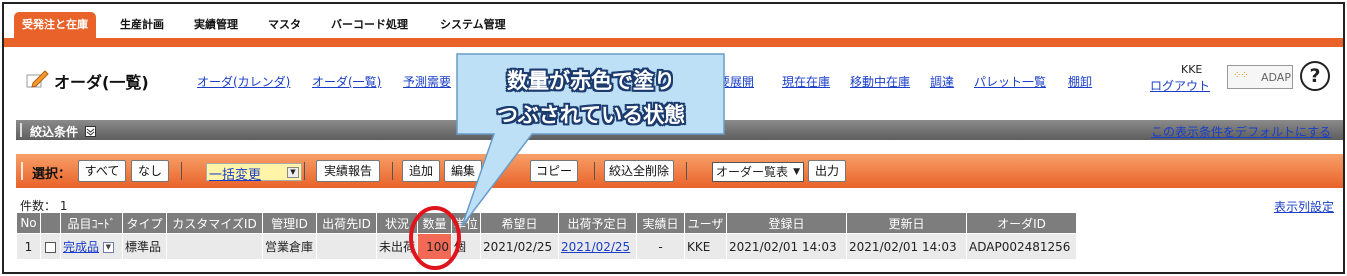  What do you see at coordinates (591, 98) in the screenshot?
I see `callout-text: 数量が赤色で塗り つぶされている状態` at bounding box center [591, 98].